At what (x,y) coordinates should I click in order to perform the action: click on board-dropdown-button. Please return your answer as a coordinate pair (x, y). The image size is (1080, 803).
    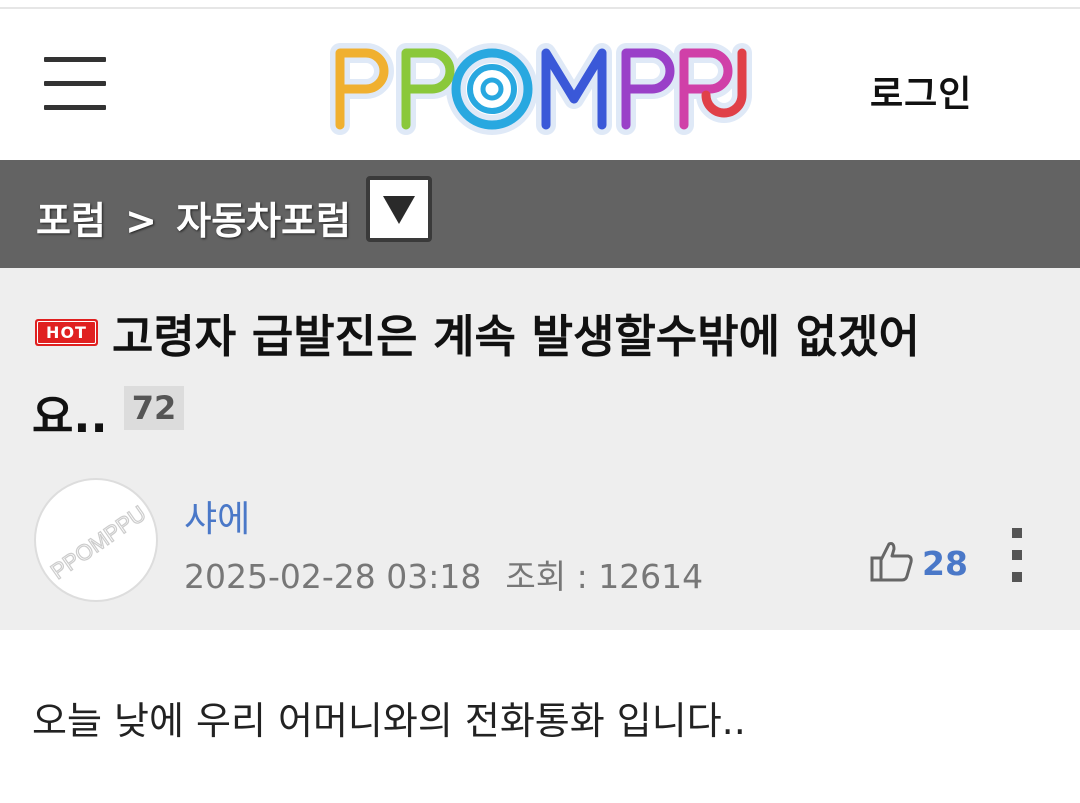
    Looking at the image, I should click on (399, 209).